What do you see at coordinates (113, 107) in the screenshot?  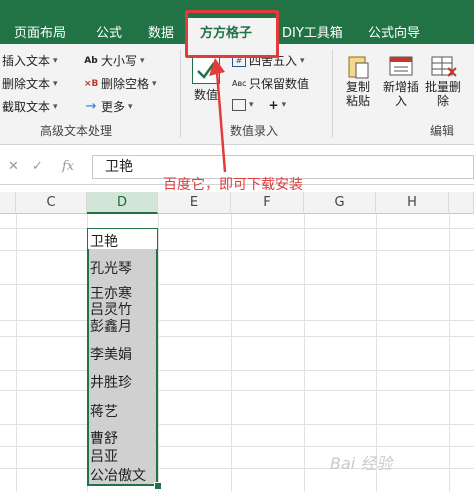 I see `more-label: 更多` at bounding box center [113, 107].